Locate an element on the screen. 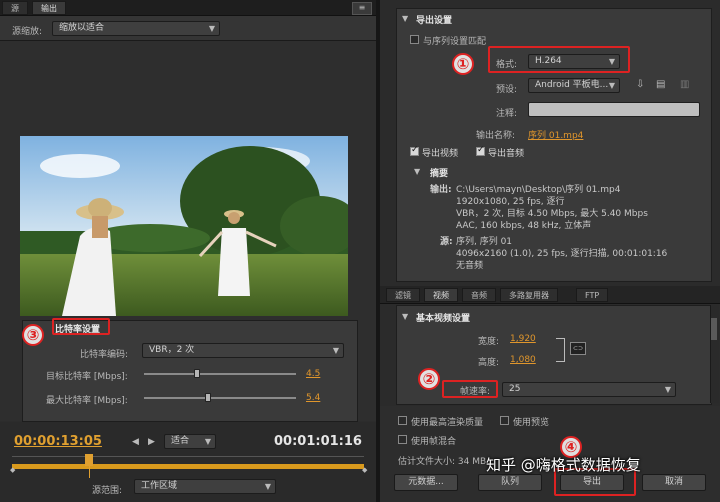 The image size is (720, 502). queue-button: 队列 is located at coordinates (510, 482).